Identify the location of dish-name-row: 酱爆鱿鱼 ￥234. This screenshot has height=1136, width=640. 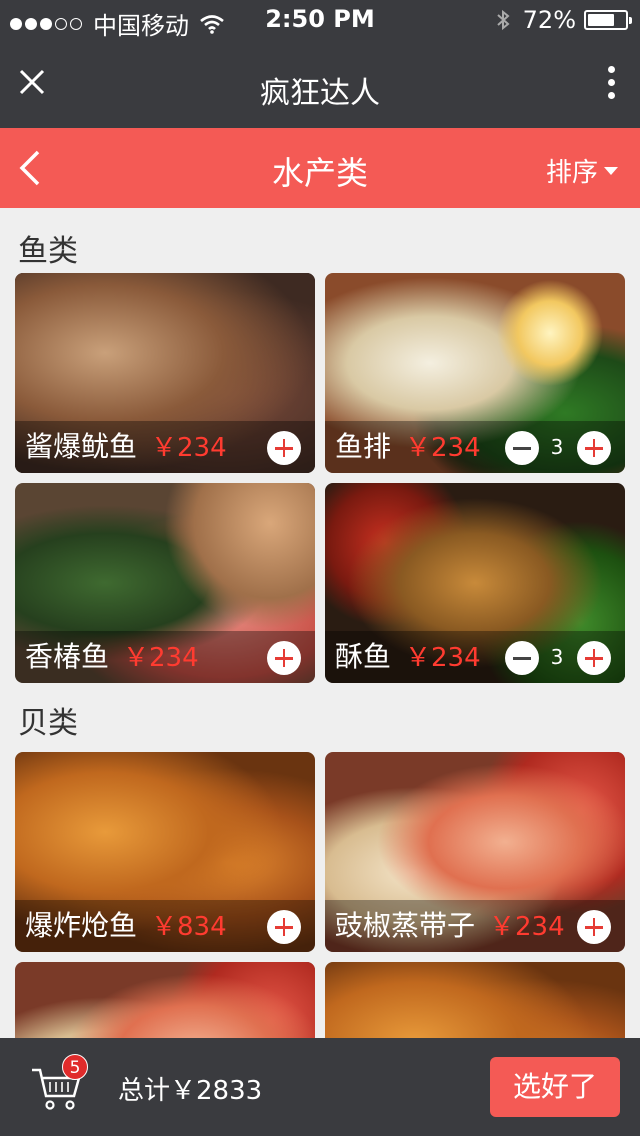
(126, 445).